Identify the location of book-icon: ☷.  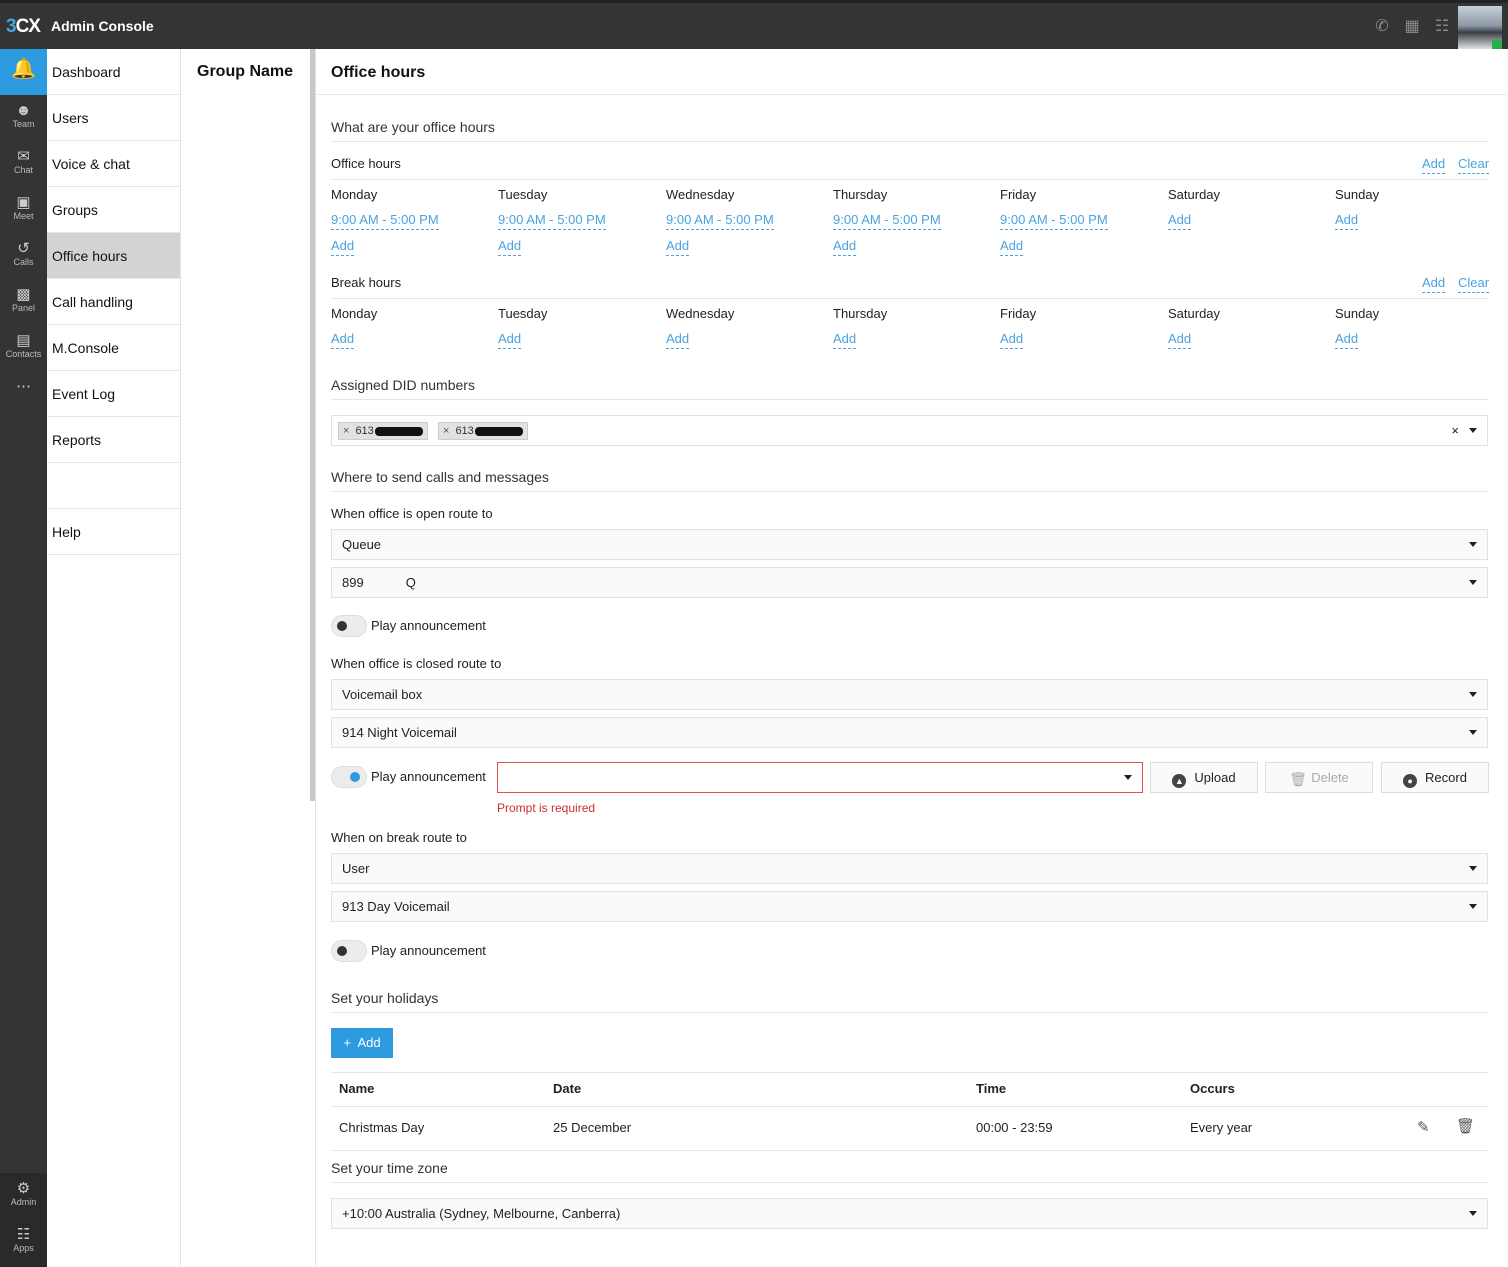
(1442, 26).